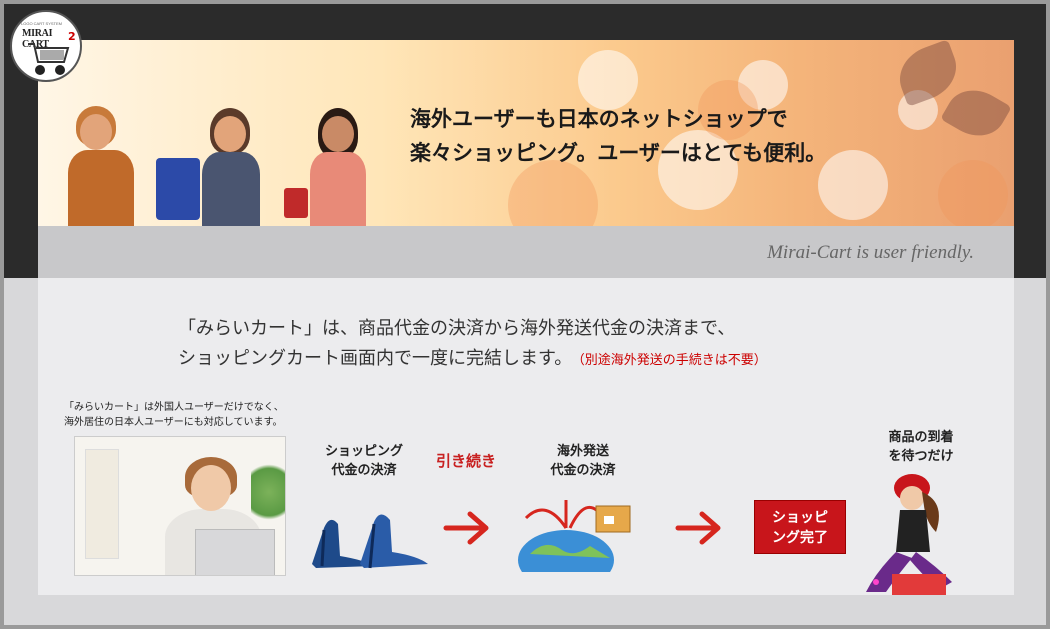  What do you see at coordinates (1030, 252) in the screenshot?
I see `band-edge-right` at bounding box center [1030, 252].